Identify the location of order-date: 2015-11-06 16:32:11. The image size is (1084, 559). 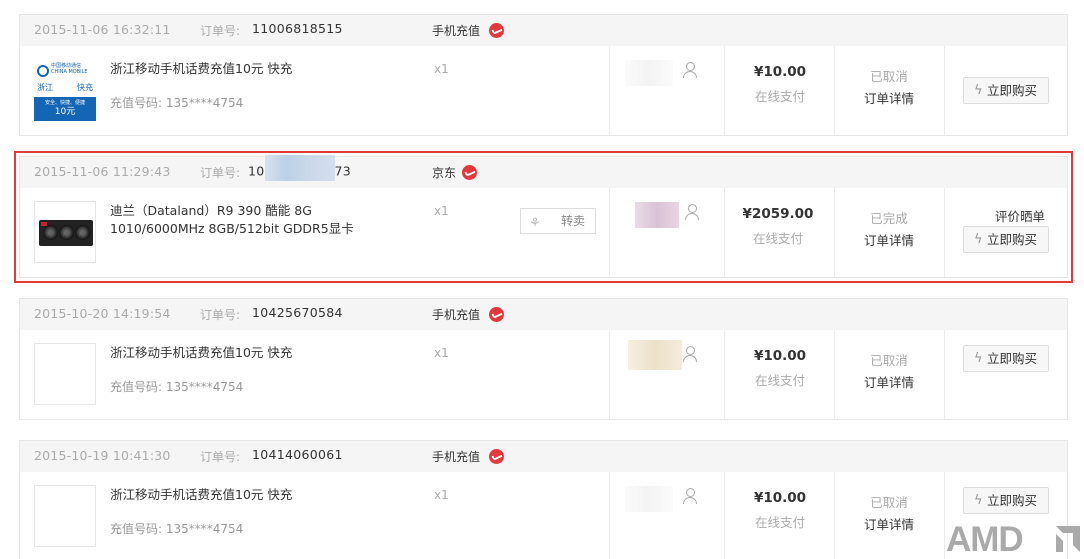
(102, 29).